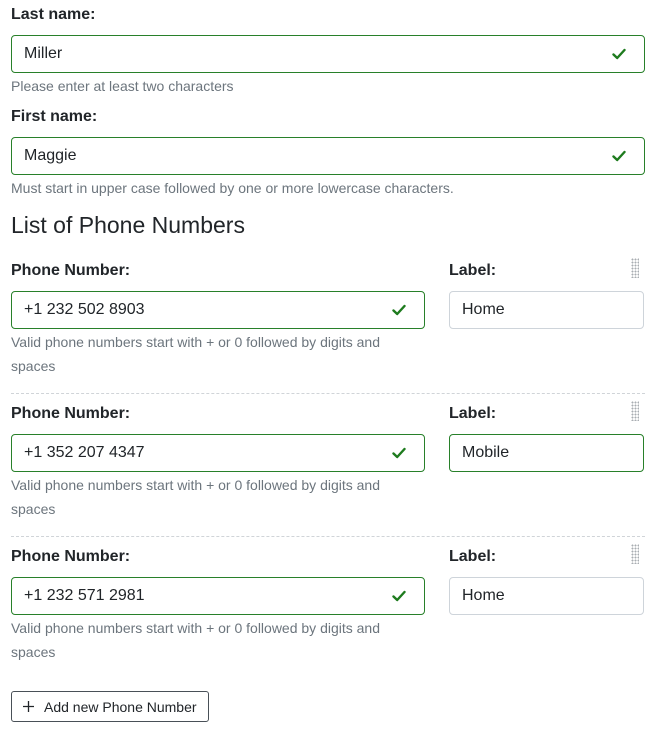  What do you see at coordinates (50, 155) in the screenshot?
I see `first-name-value: Maggie` at bounding box center [50, 155].